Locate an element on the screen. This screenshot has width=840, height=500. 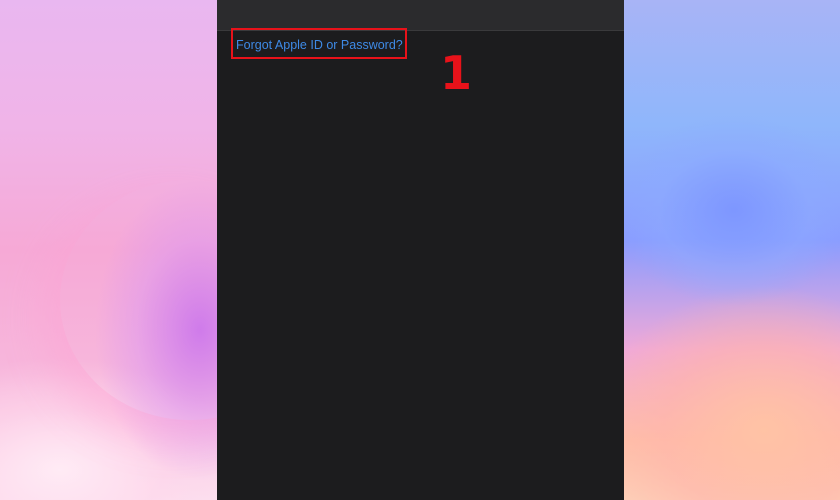
top-bar is located at coordinates (420, 15).